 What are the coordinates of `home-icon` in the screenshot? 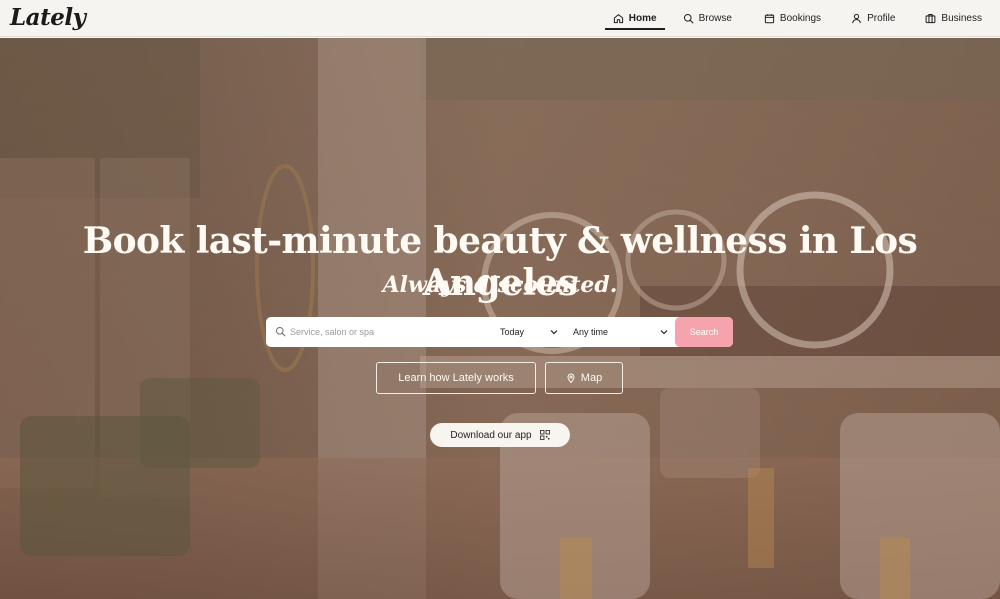 It's located at (618, 19).